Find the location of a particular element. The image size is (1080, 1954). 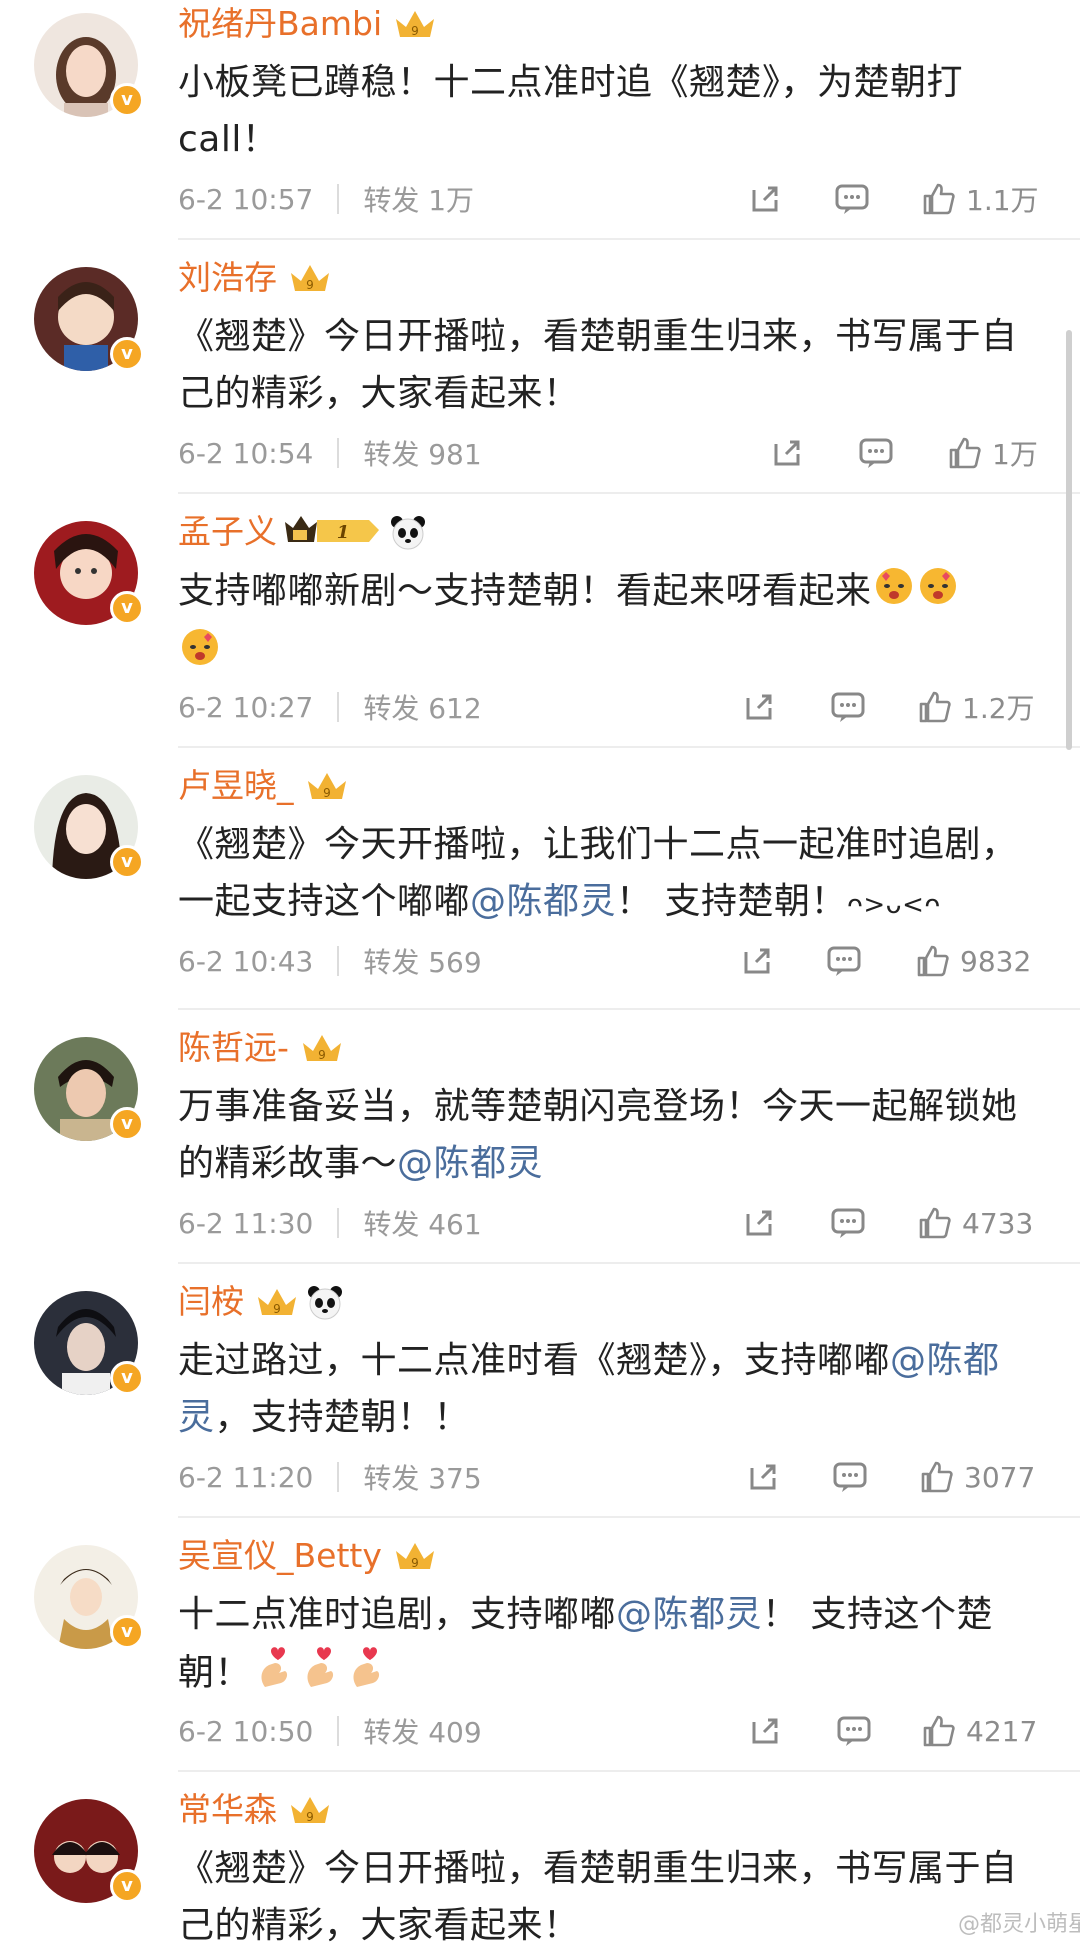

username: 孟子义 is located at coordinates (227, 532).